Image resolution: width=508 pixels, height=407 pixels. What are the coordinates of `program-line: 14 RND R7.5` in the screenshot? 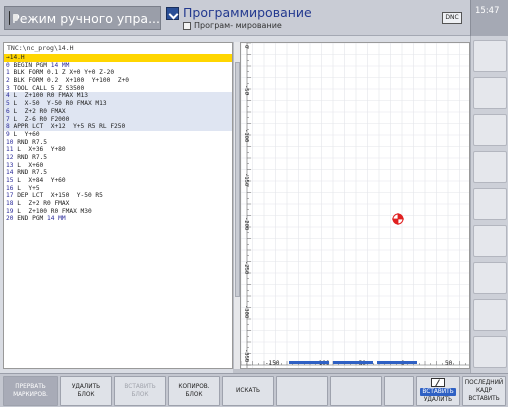 It's located at (118, 173).